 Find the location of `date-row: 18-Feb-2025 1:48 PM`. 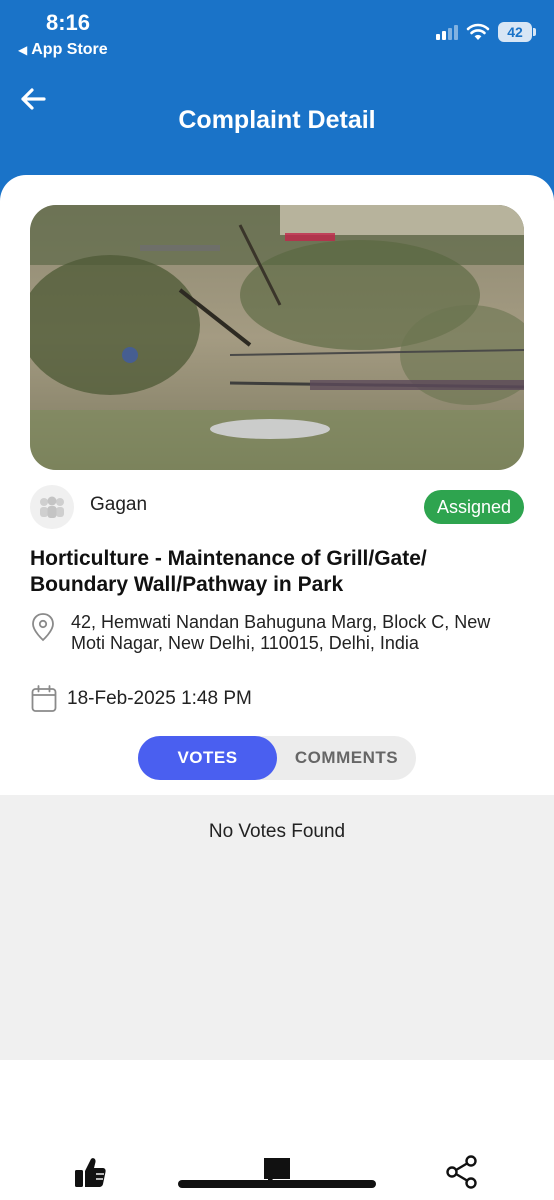

date-row: 18-Feb-2025 1:48 PM is located at coordinates (277, 699).